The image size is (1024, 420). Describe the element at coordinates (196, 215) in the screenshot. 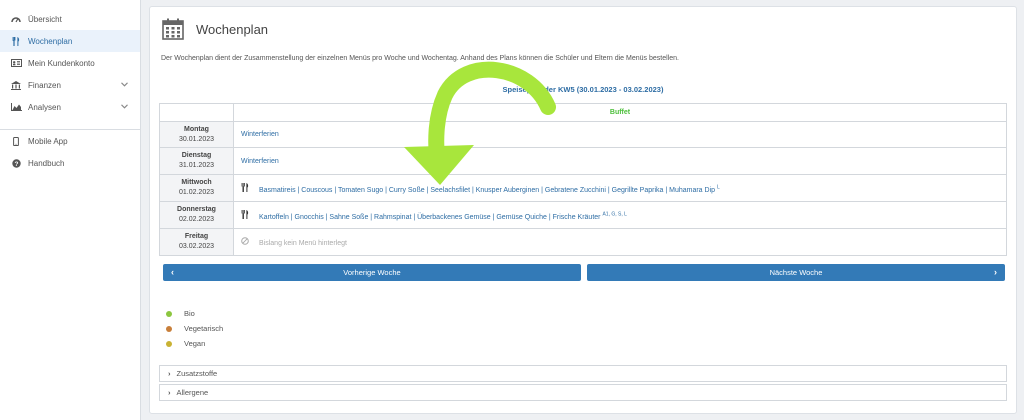

I see `day-cell: Donnerstag 02.02.2023` at that location.